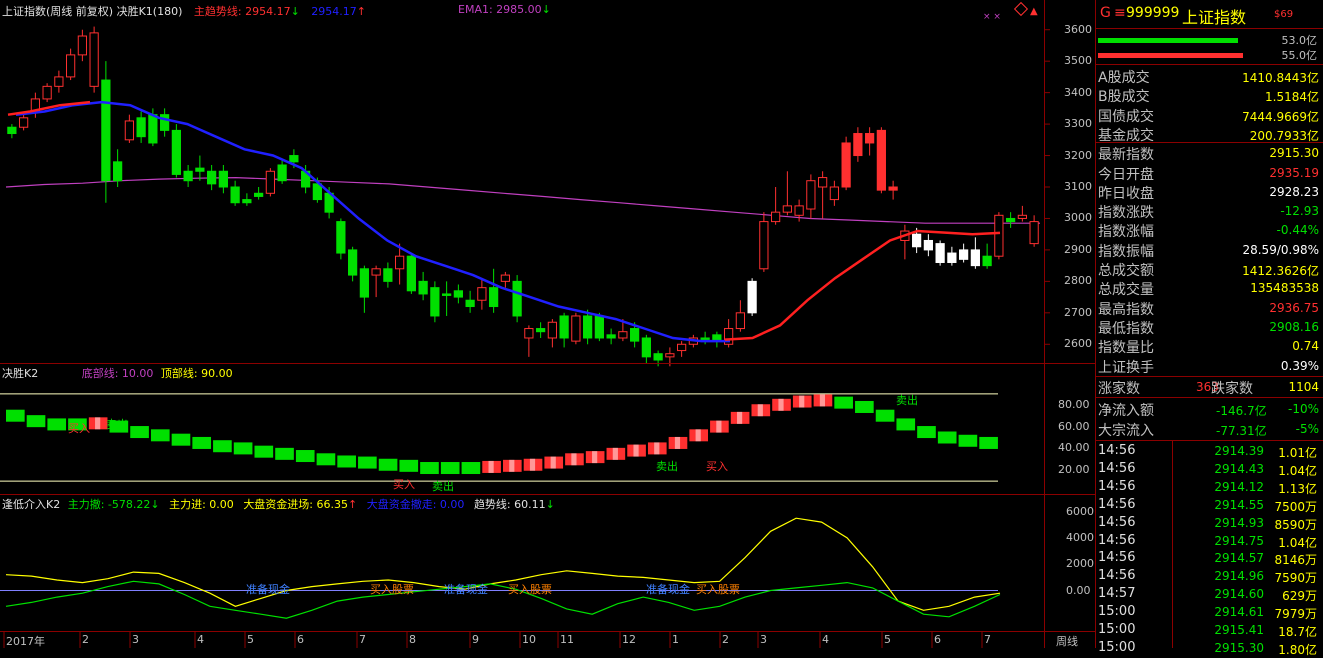  I want to click on main-y-tick: 2900, so click(1078, 249).